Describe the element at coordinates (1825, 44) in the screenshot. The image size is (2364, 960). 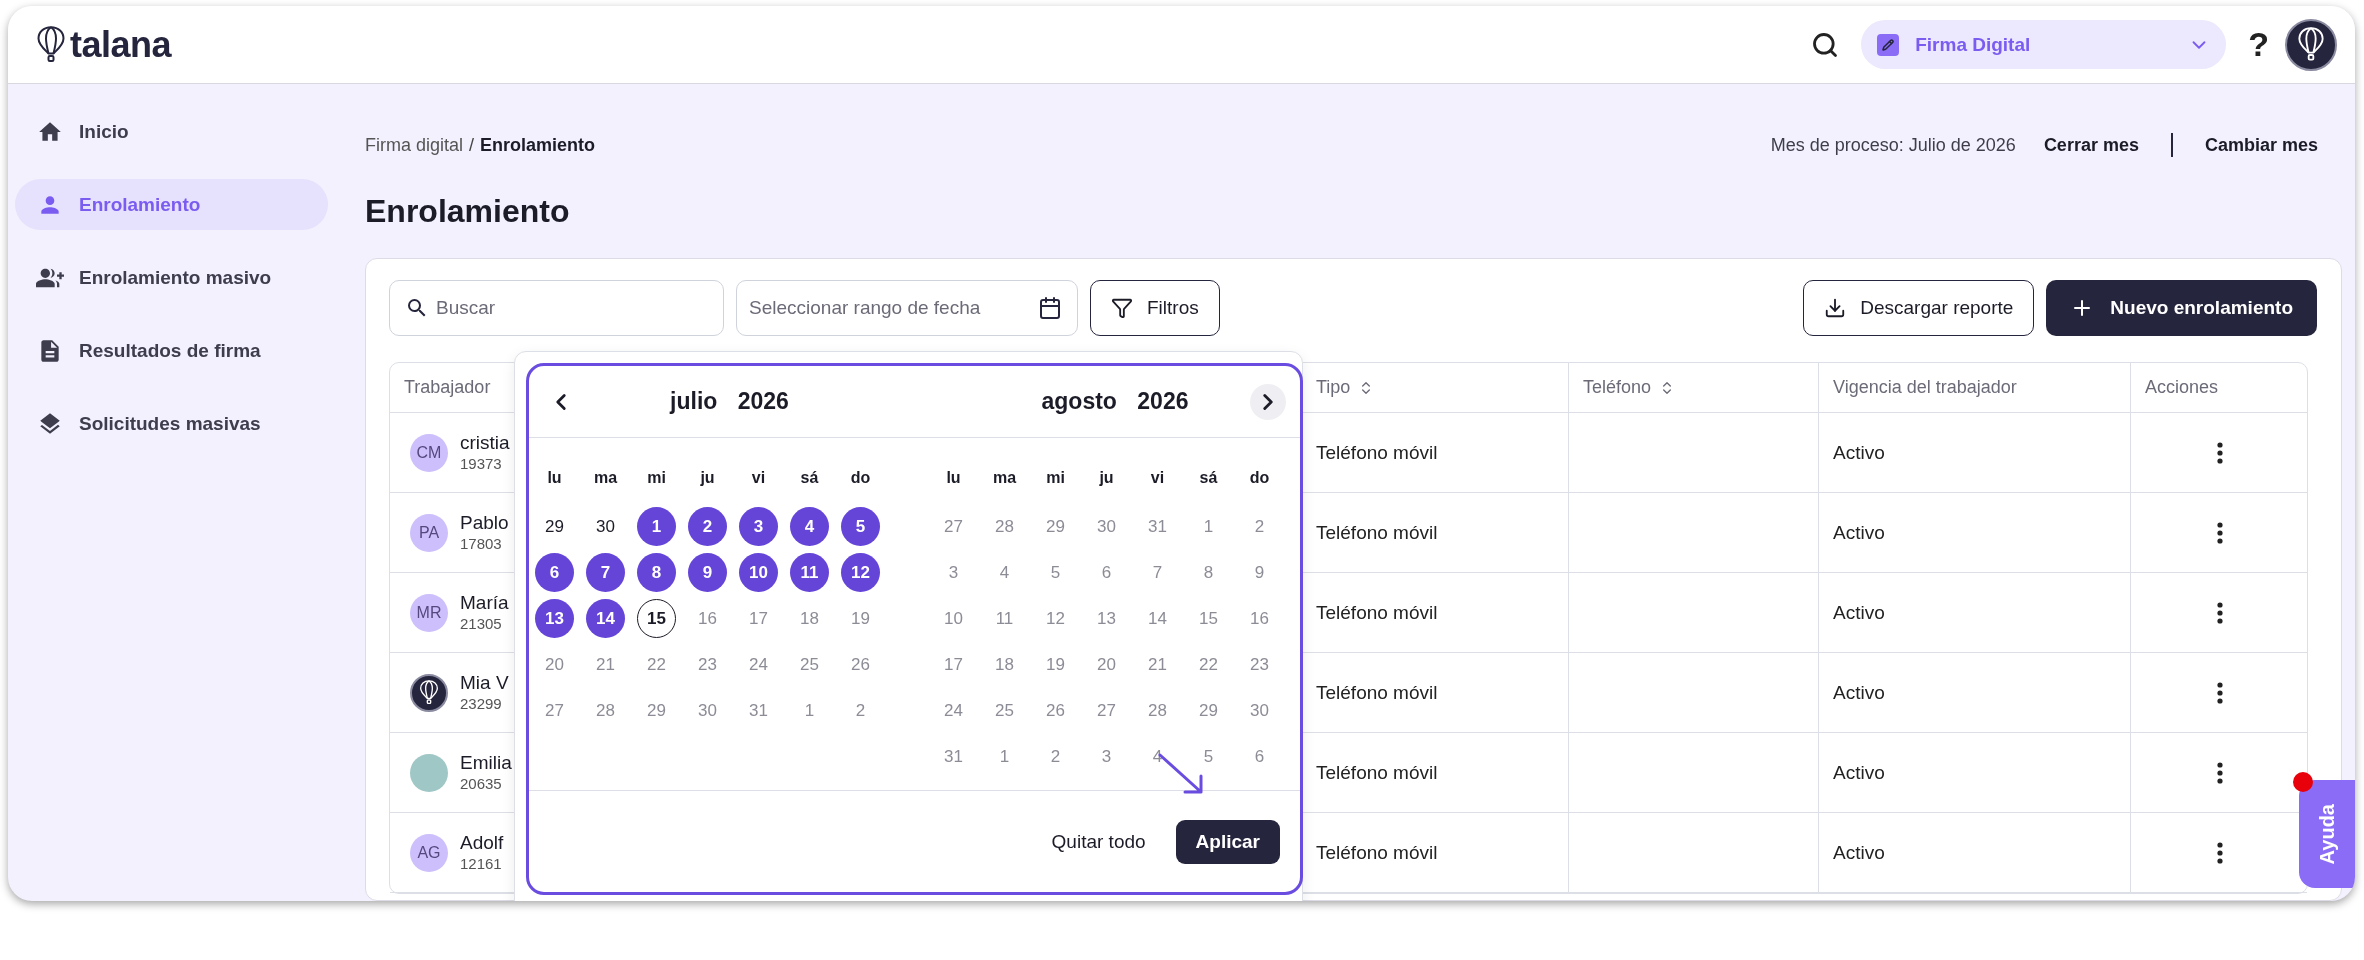
I see `search-button` at that location.